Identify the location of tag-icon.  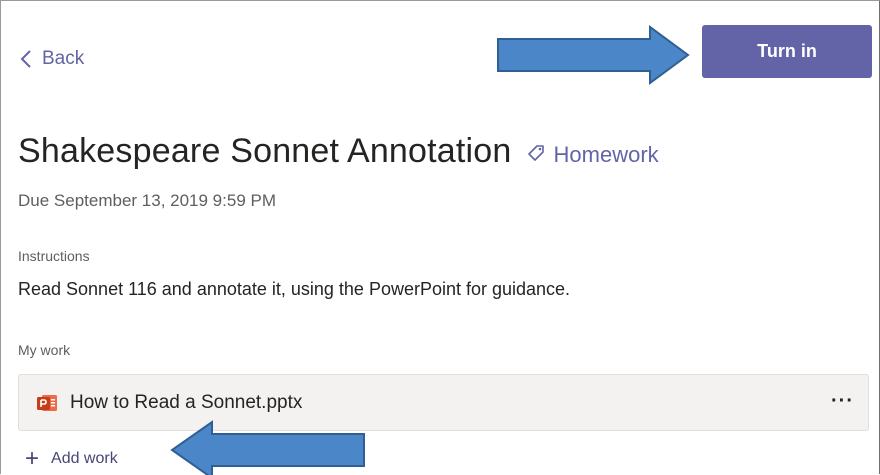
(540, 155).